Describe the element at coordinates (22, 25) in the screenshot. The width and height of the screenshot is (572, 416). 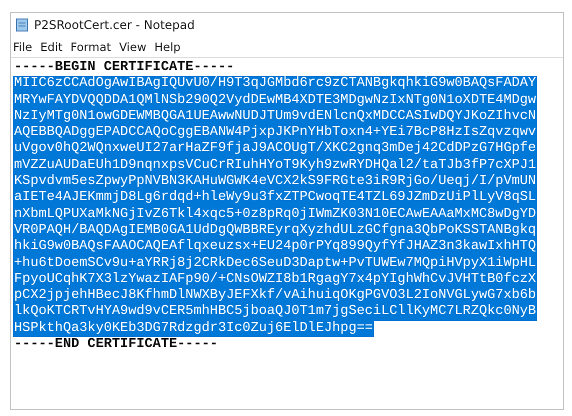
I see `notepad-icon` at that location.